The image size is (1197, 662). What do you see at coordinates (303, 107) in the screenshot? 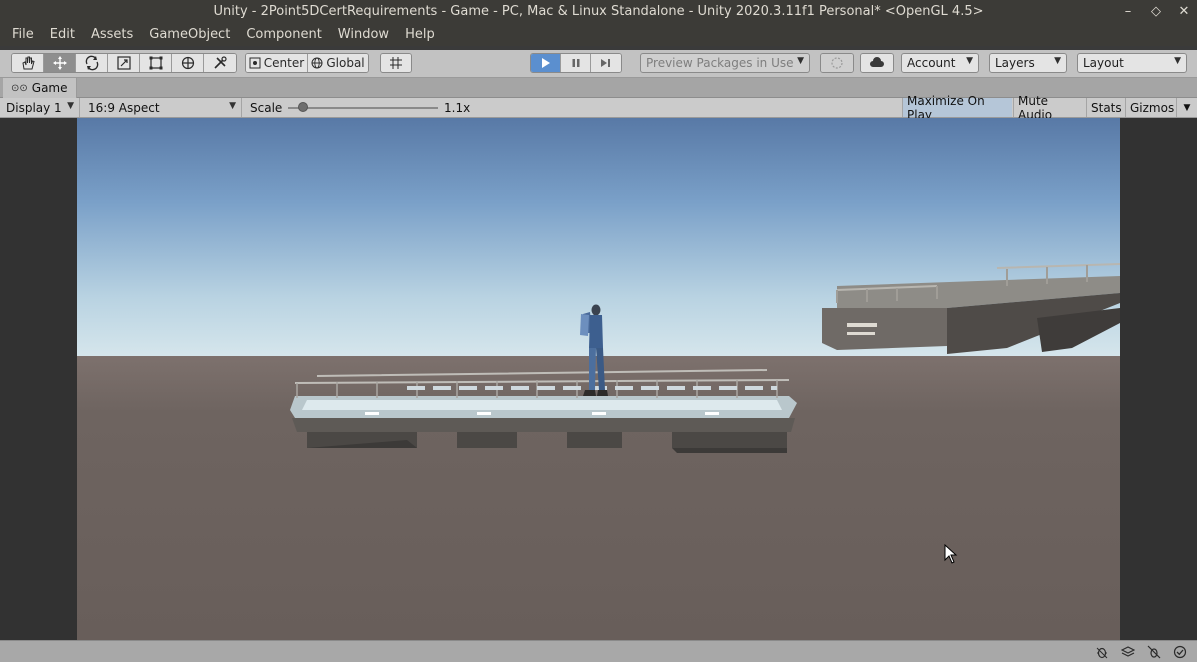
I see `scale-slider-thumb` at bounding box center [303, 107].